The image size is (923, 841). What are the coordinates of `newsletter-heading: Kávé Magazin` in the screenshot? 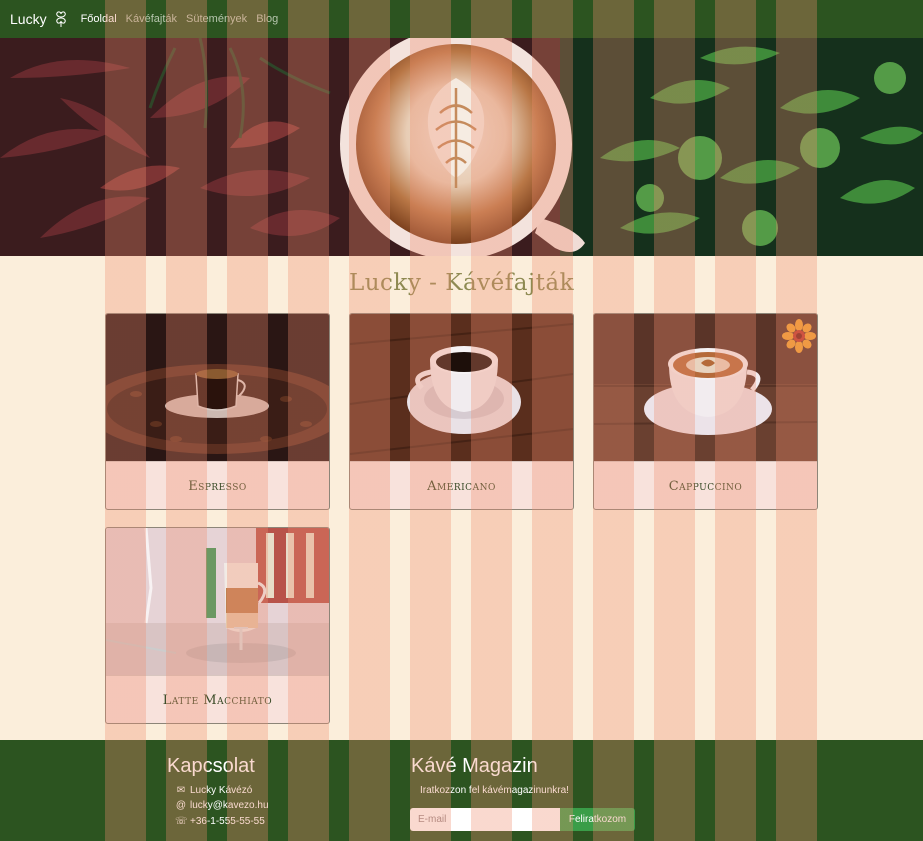 It's located at (474, 766).